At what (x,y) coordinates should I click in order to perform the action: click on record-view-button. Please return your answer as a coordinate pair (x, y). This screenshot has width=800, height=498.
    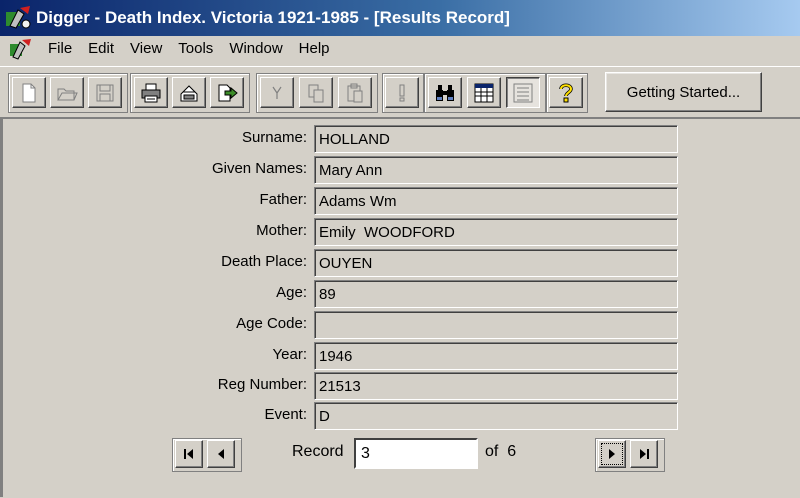
    Looking at the image, I should click on (523, 92).